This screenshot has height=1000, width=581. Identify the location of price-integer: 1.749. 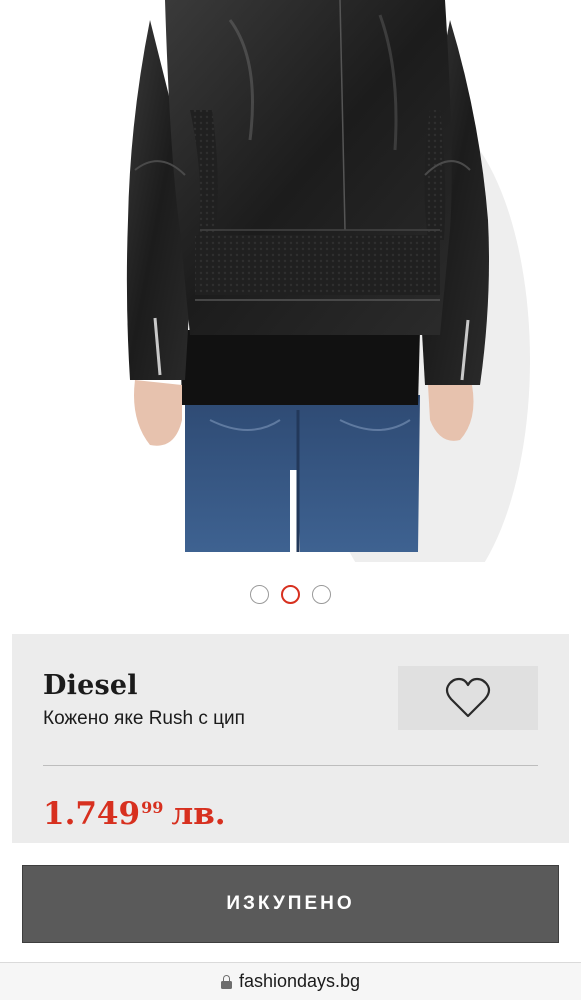
(92, 814).